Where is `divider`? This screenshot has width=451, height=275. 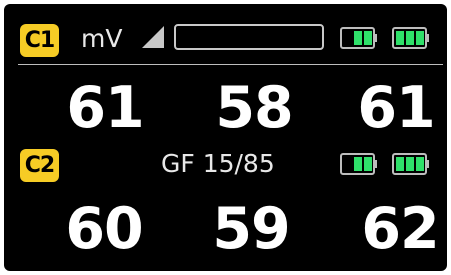 divider is located at coordinates (230, 64).